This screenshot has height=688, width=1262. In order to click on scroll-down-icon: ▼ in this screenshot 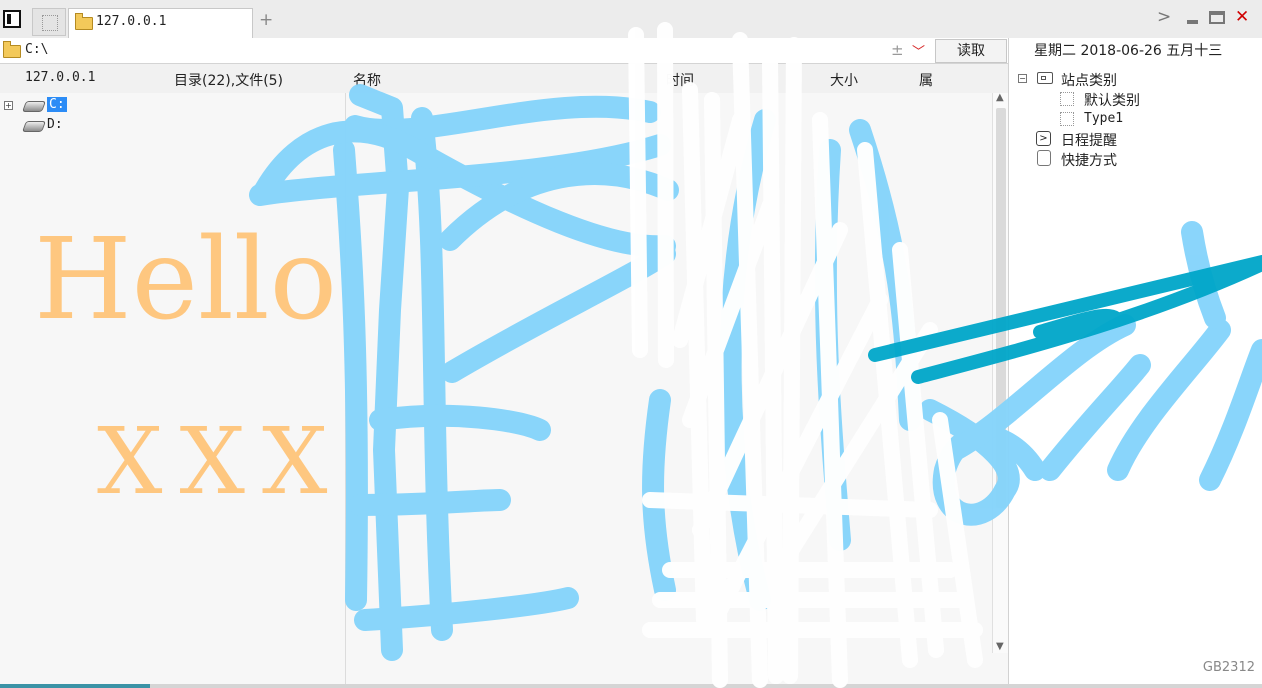, I will do `click(1000, 646)`.